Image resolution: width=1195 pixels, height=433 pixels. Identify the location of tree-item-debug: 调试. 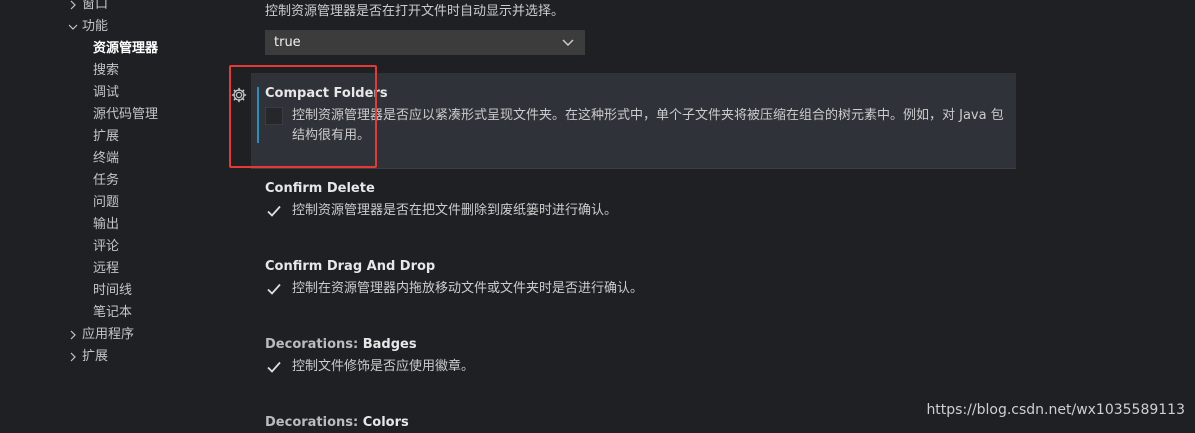
(106, 93).